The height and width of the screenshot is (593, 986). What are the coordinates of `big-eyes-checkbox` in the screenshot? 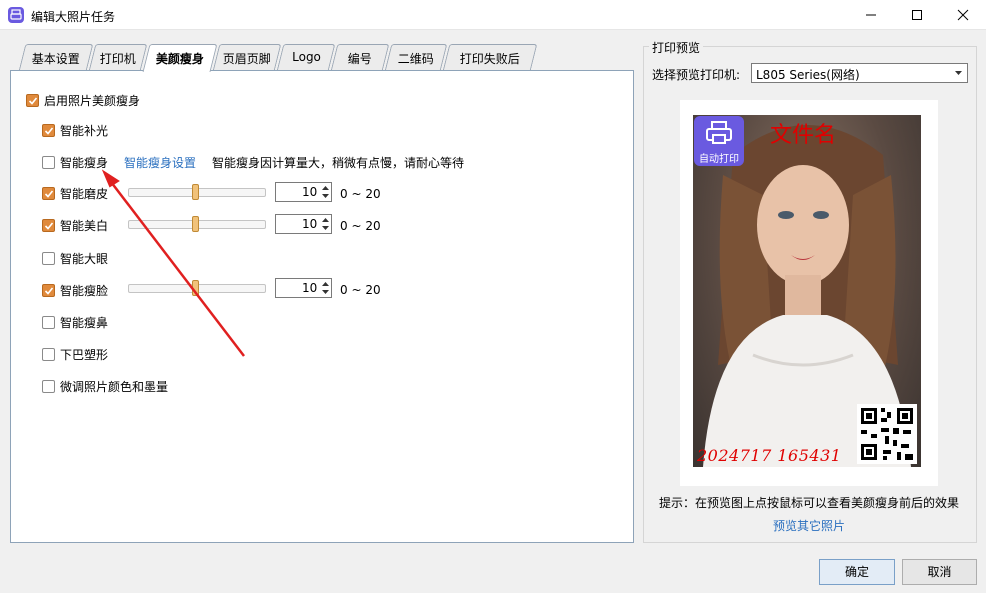 It's located at (48, 258).